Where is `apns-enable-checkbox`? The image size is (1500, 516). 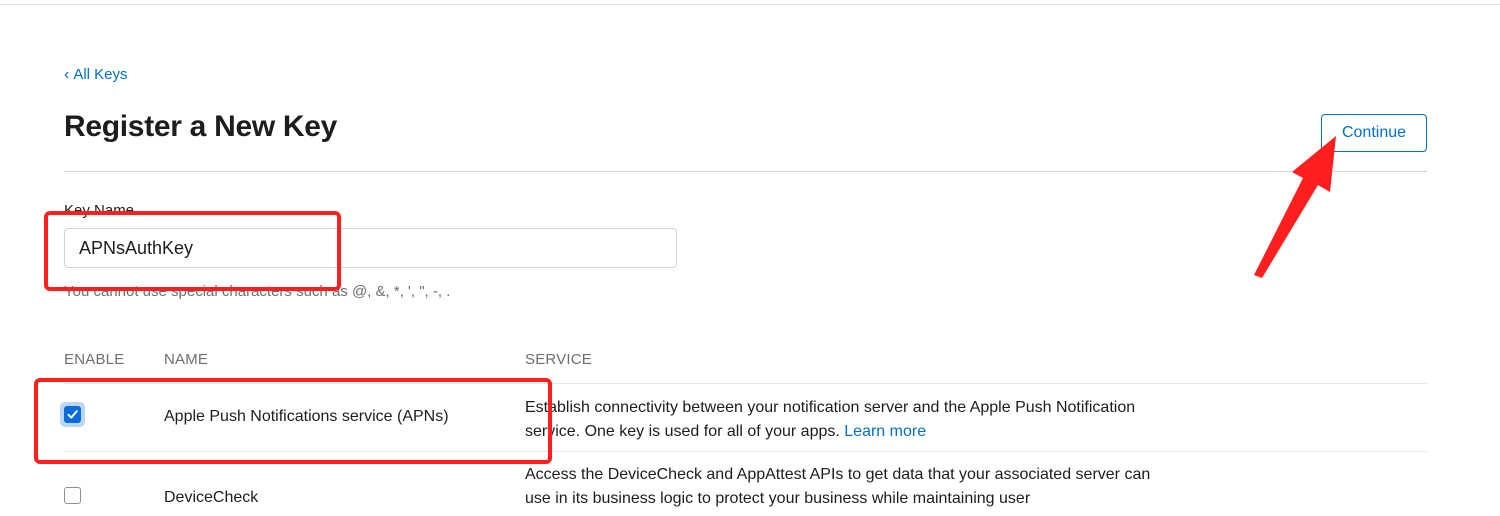
apns-enable-checkbox is located at coordinates (72, 414).